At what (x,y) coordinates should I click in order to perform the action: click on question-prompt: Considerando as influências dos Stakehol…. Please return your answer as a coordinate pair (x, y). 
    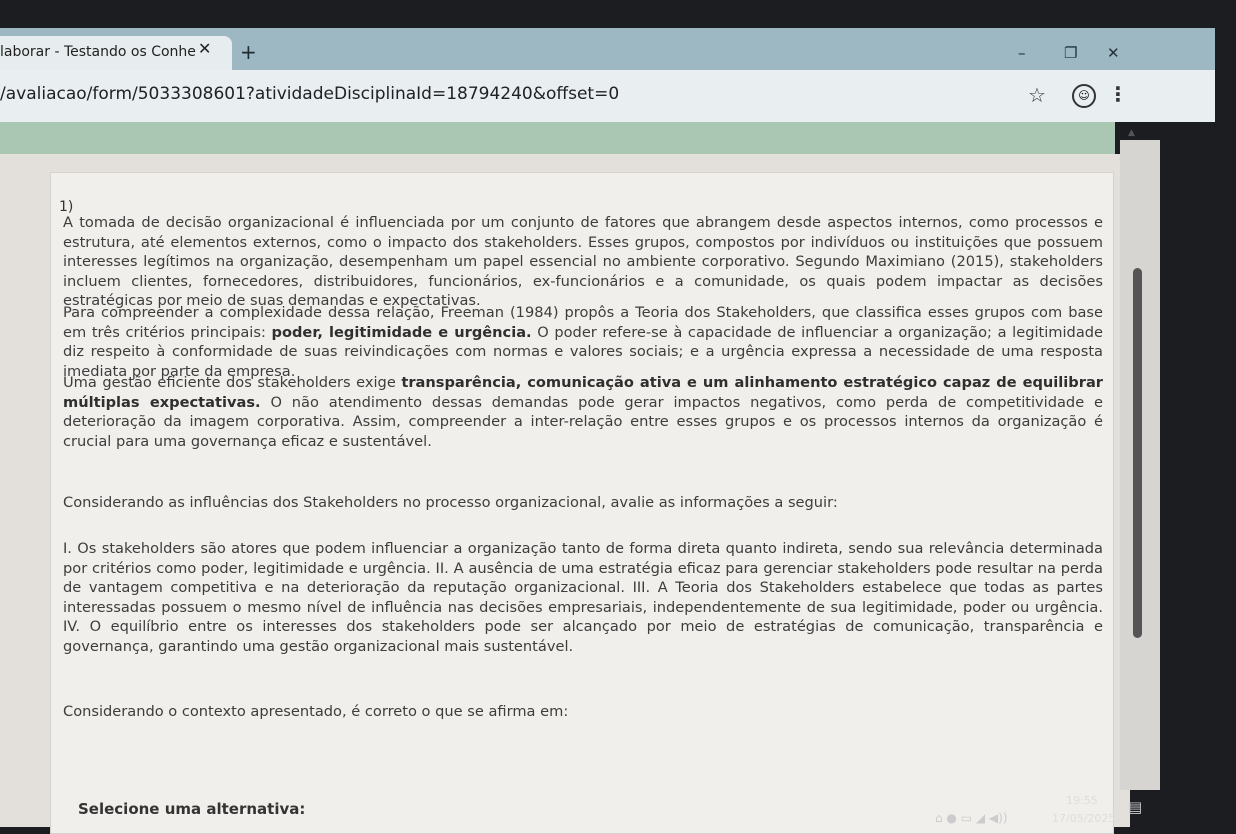
    Looking at the image, I should click on (450, 502).